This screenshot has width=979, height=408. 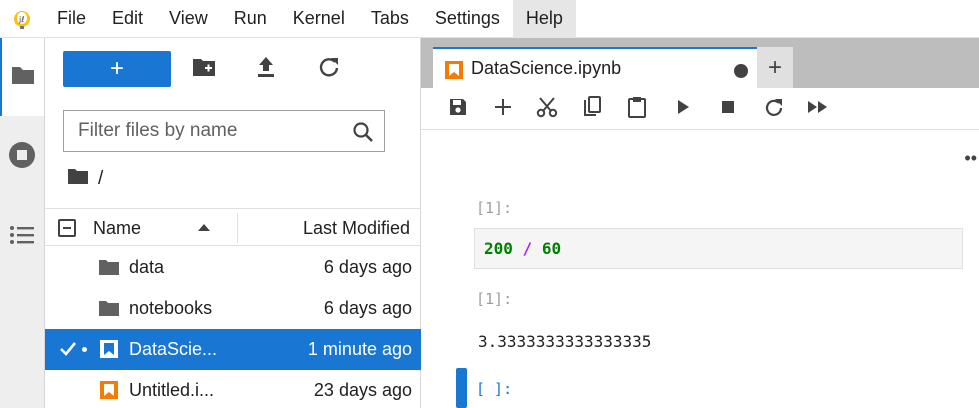 I want to click on file-modified: 1 minute ago, so click(x=359, y=349).